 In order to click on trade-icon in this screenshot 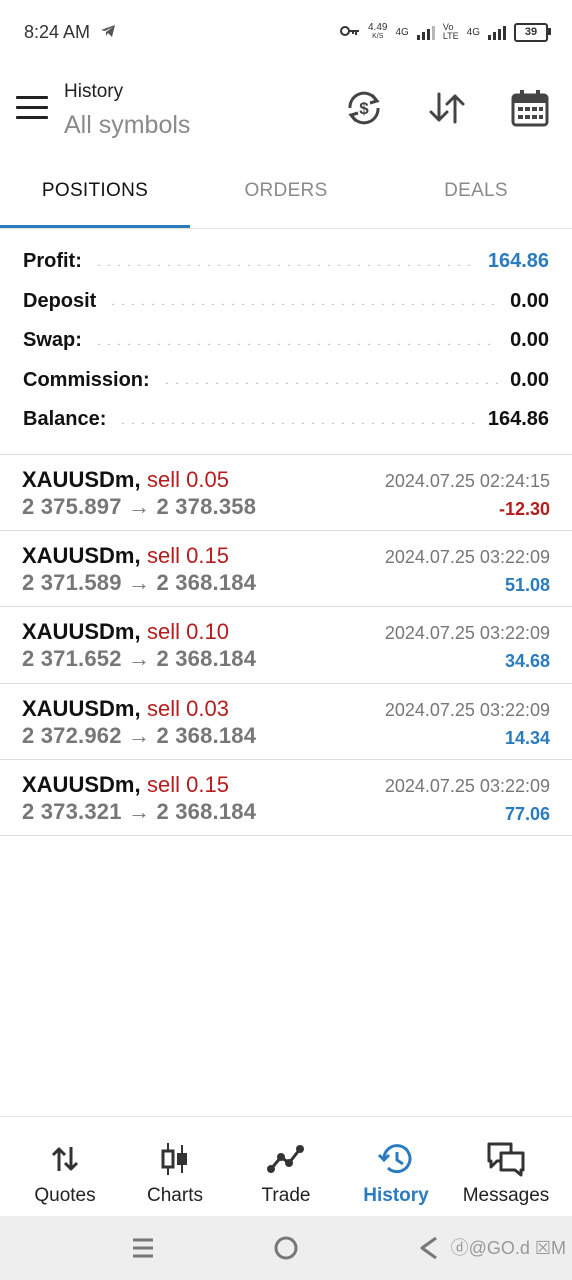, I will do `click(286, 1159)`.